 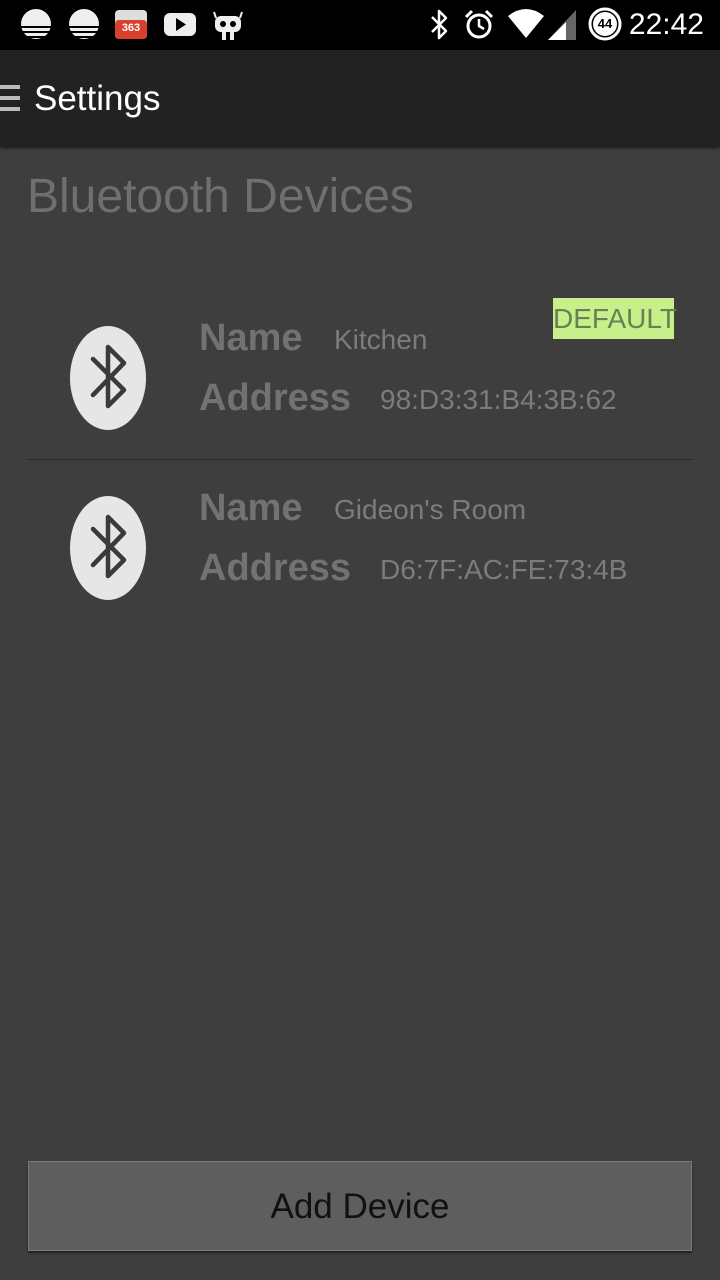 What do you see at coordinates (430, 509) in the screenshot?
I see `device-name: Gideon's Room` at bounding box center [430, 509].